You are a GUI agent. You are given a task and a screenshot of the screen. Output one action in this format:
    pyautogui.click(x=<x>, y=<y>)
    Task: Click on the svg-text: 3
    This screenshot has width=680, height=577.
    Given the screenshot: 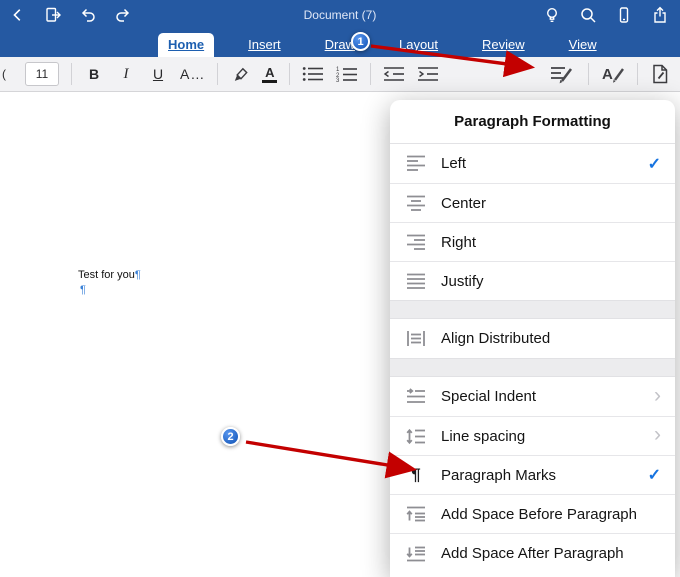 What is the action you would take?
    pyautogui.click(x=338, y=80)
    